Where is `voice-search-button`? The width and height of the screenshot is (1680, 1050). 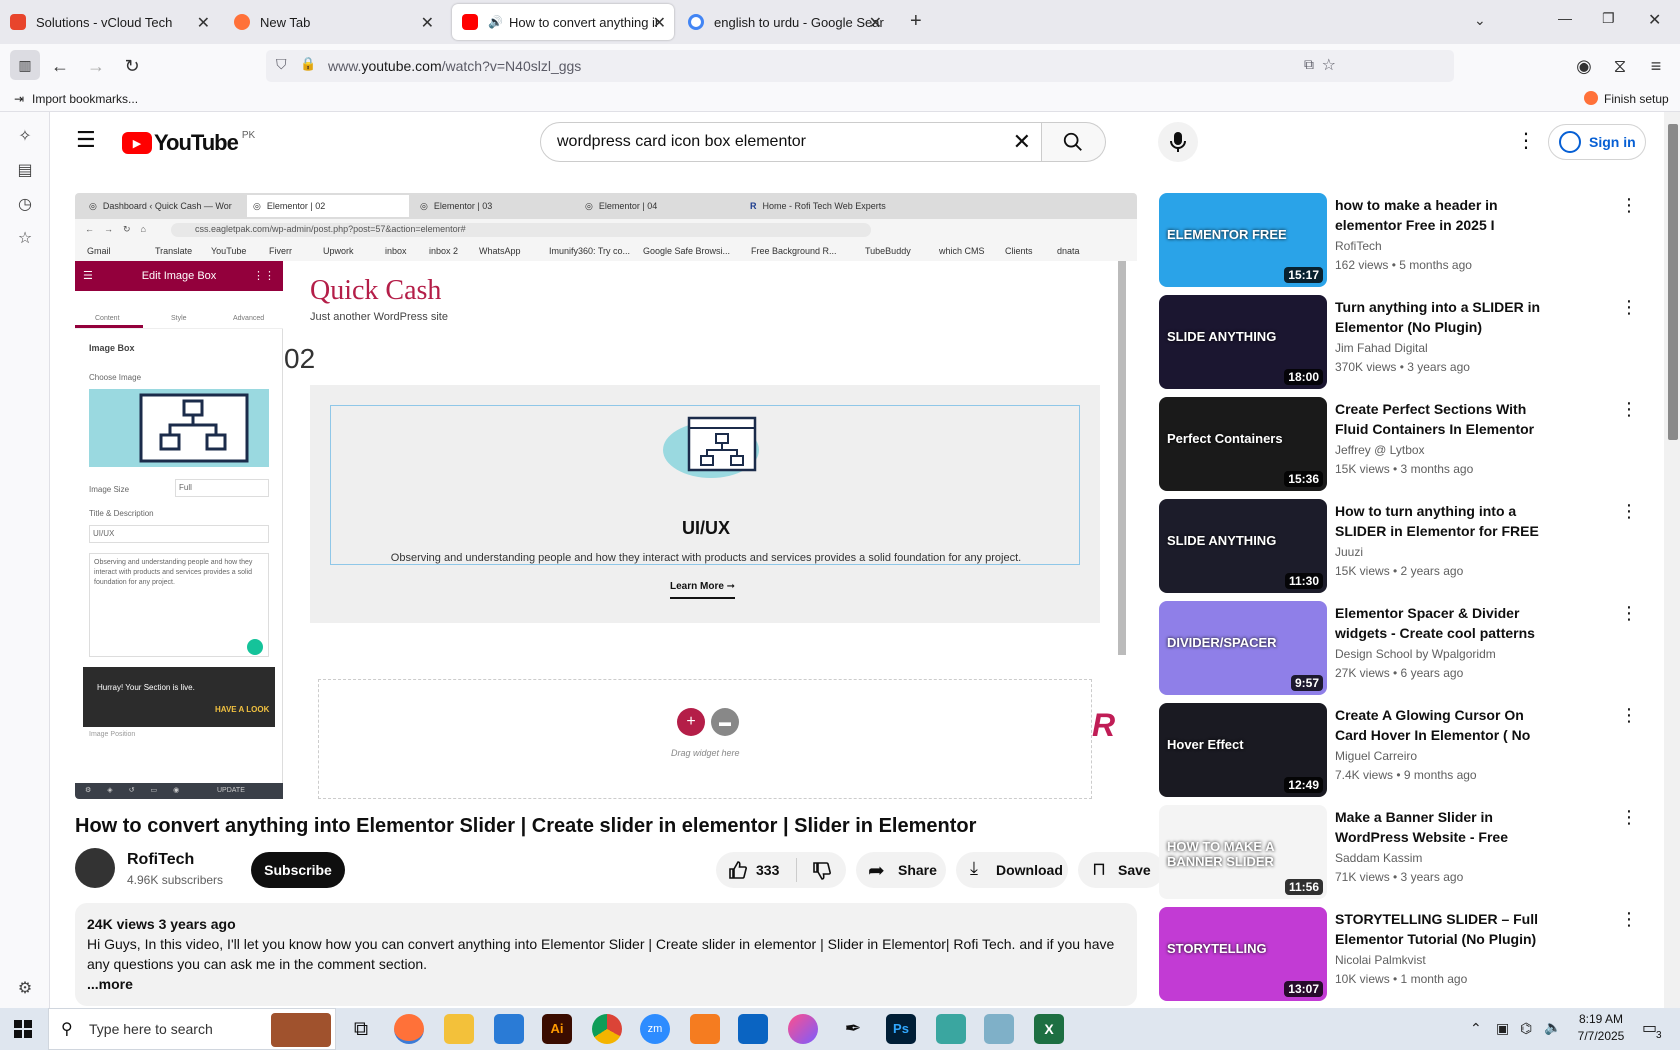
voice-search-button is located at coordinates (1178, 142).